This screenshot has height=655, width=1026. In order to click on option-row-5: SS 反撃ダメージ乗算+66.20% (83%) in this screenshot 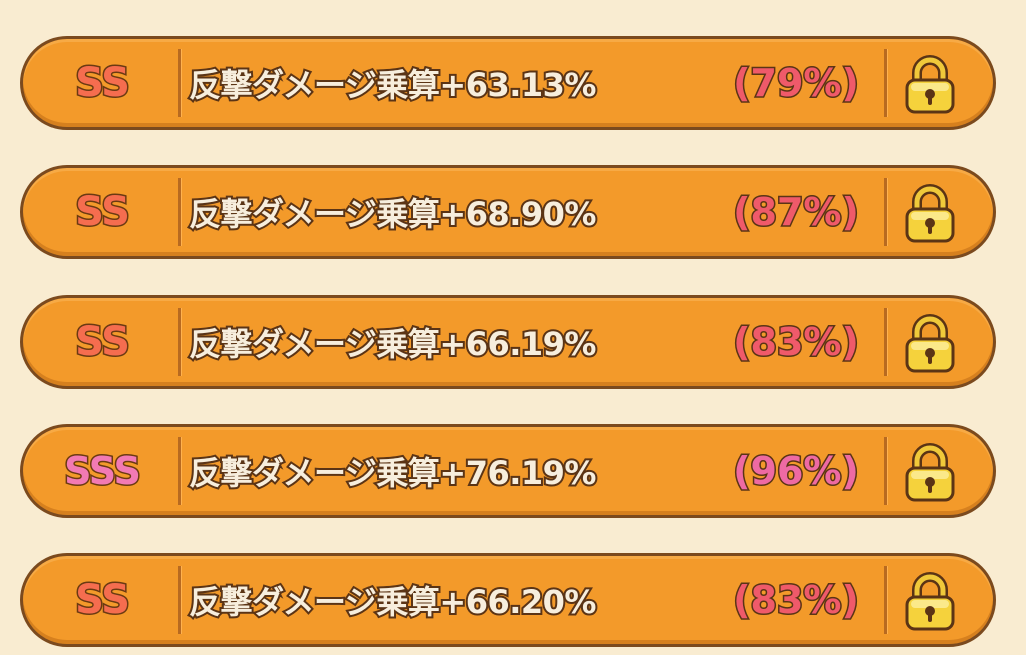, I will do `click(508, 600)`.